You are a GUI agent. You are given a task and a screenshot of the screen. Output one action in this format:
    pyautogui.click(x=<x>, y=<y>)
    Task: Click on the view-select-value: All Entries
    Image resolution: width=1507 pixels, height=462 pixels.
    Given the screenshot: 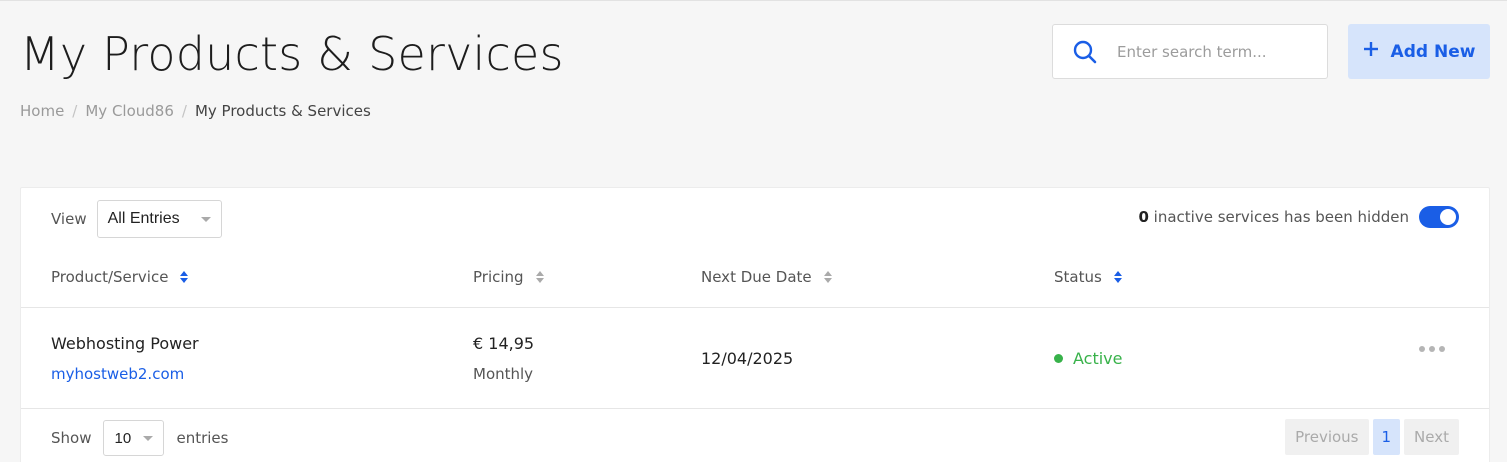 What is the action you would take?
    pyautogui.click(x=143, y=218)
    